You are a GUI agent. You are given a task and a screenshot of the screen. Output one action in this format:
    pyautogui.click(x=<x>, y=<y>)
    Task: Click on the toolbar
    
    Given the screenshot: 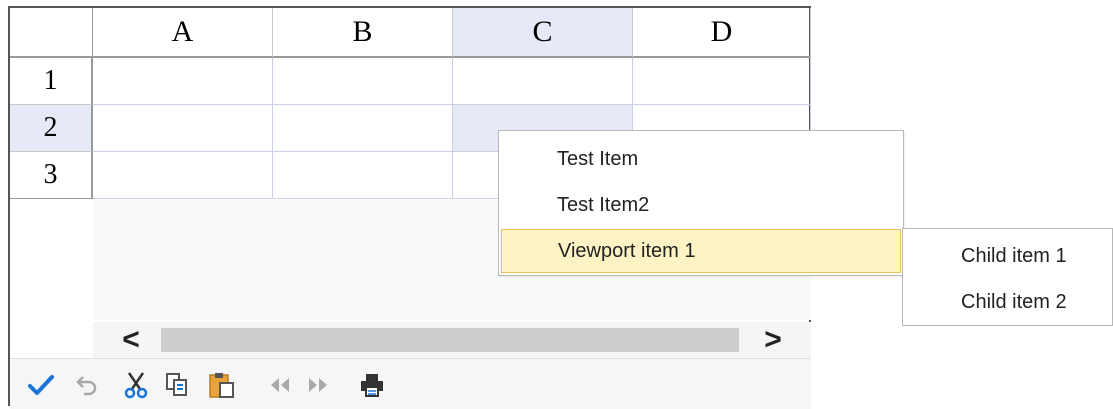 What is the action you would take?
    pyautogui.click(x=410, y=383)
    